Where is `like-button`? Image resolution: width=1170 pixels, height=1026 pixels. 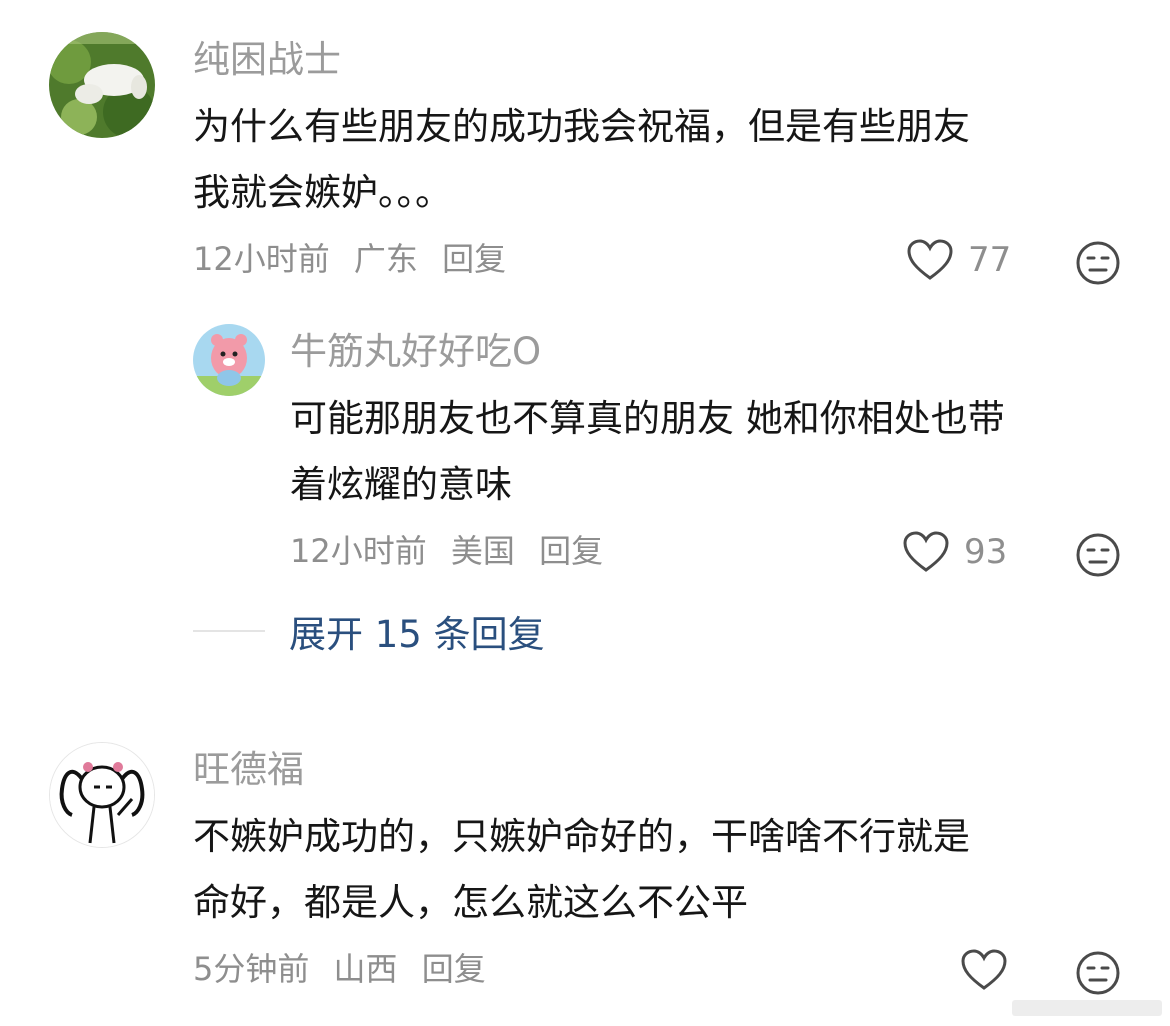
like-button is located at coordinates (984, 970).